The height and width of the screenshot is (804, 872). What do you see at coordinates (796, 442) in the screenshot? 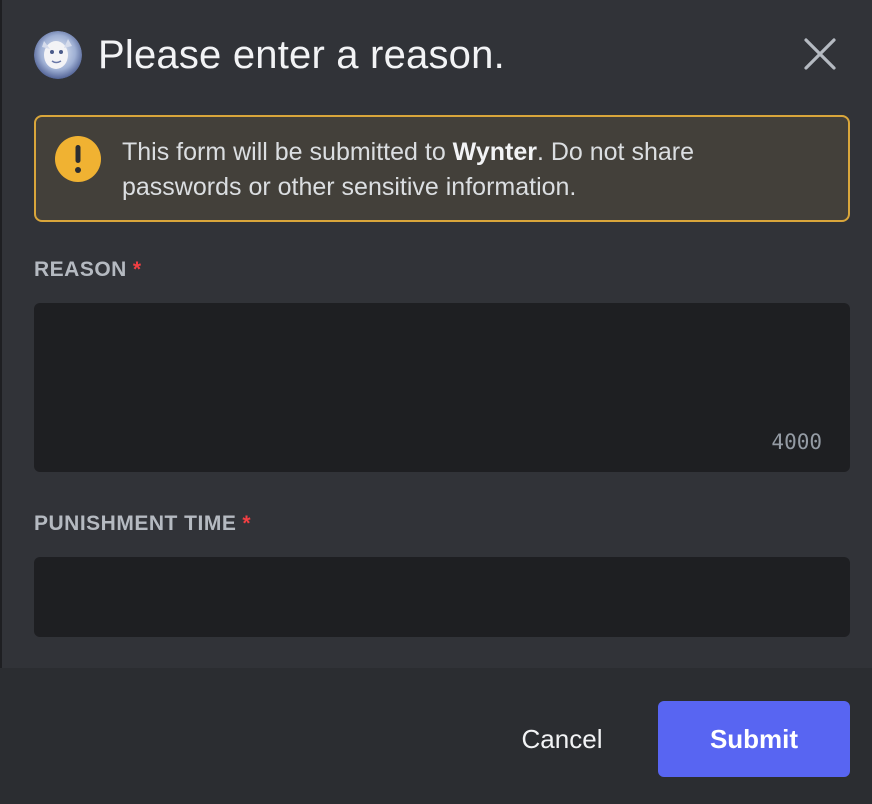
I see `character-count: 4000` at bounding box center [796, 442].